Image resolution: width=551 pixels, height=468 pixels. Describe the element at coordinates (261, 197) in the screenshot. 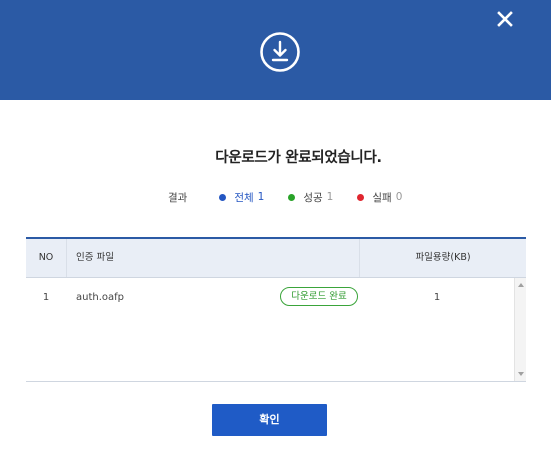

I see `total-value: 1` at that location.